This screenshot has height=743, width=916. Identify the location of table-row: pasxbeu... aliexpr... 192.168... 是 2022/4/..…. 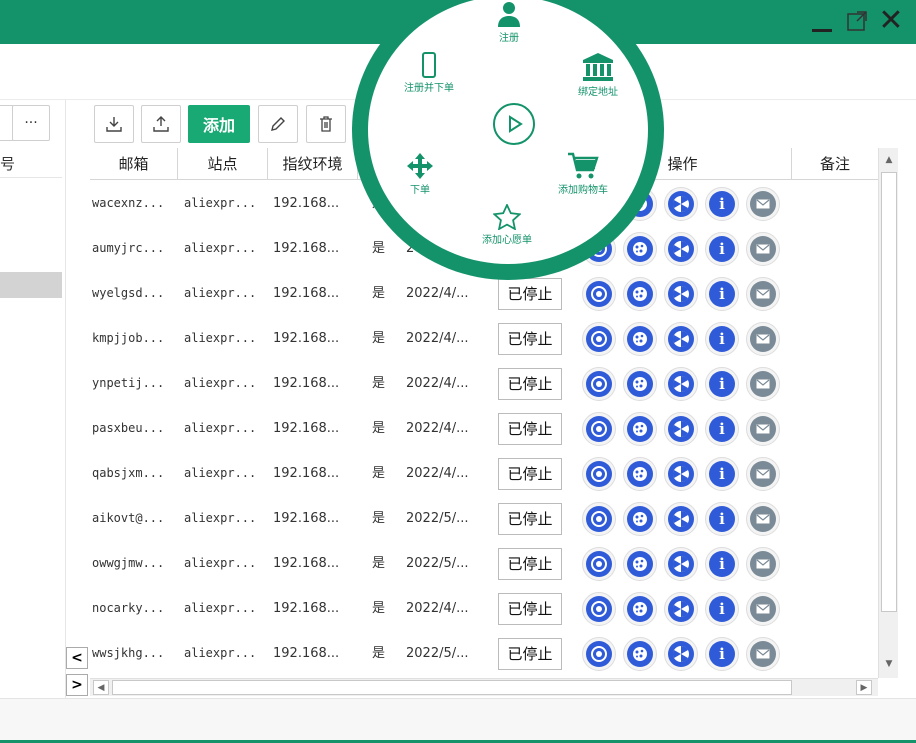
(484, 428).